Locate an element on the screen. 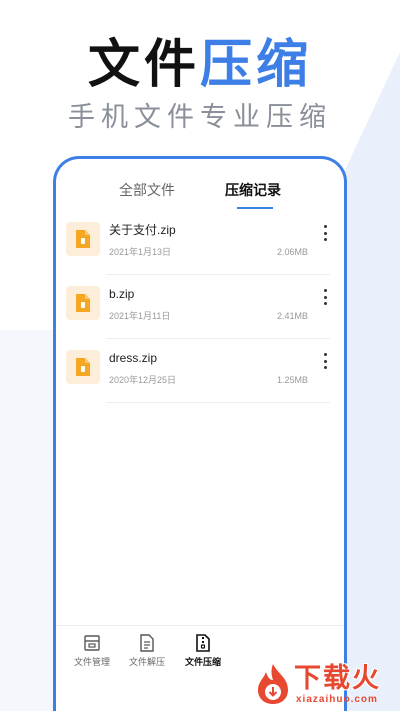 Image resolution: width=400 pixels, height=711 pixels. headline-blue-text: 压缩 is located at coordinates (256, 65).